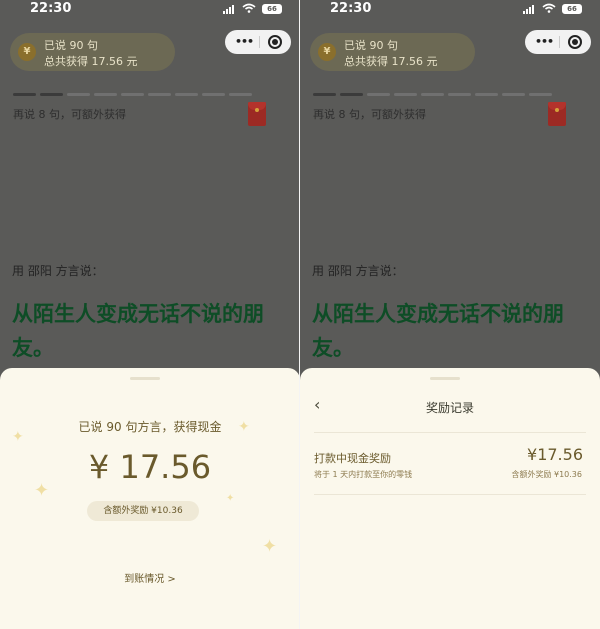 The height and width of the screenshot is (629, 600). I want to click on bonus-badge: 含额外奖励 ¥10.36, so click(143, 511).